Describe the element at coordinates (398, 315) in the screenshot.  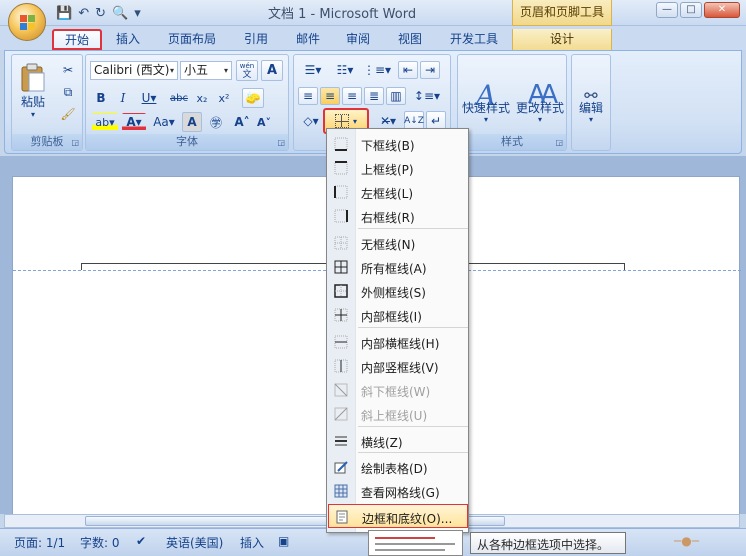
I see `menu-item-border-inside: 内部框线(I)` at that location.